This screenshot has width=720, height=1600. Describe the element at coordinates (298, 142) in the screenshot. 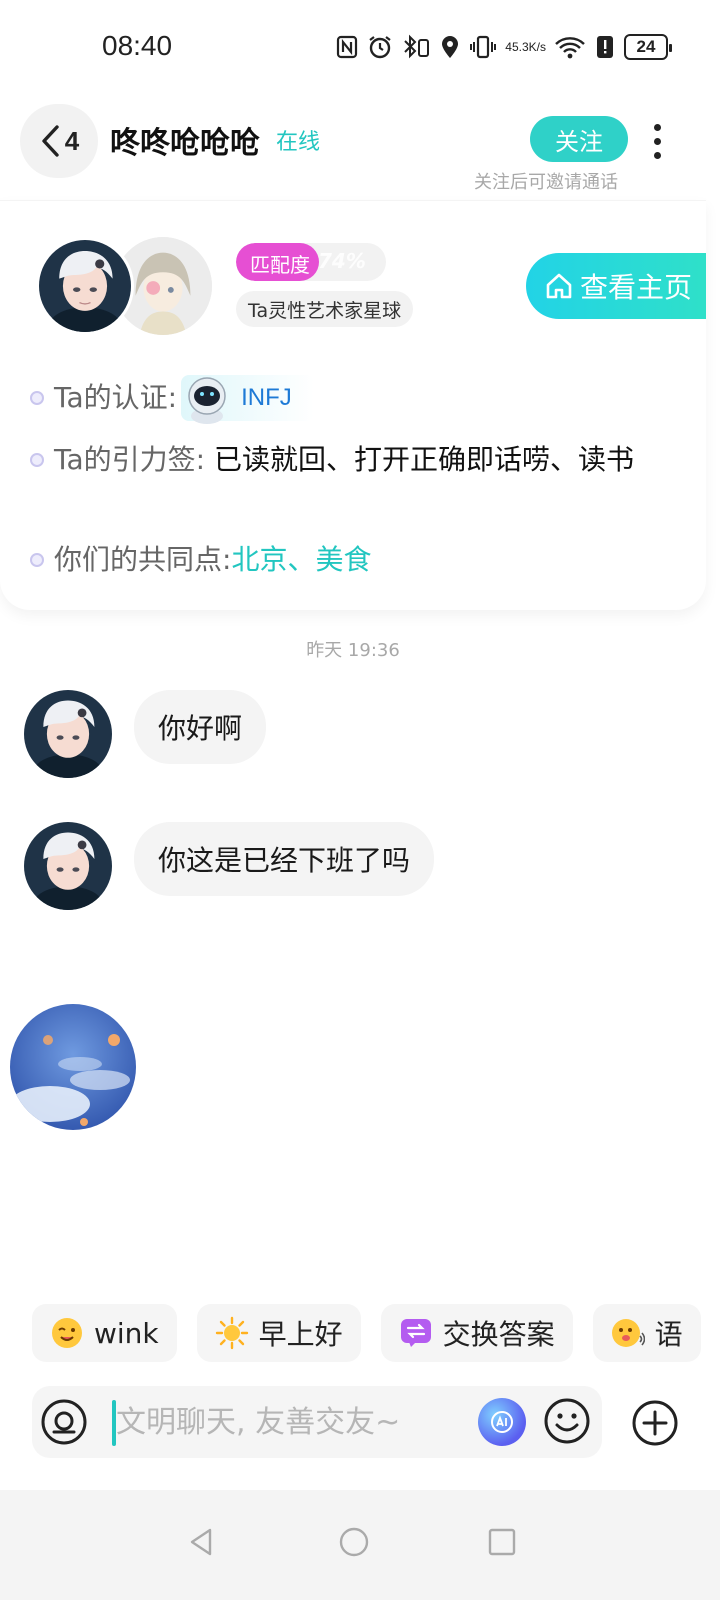

I see `online-status: 在线` at that location.